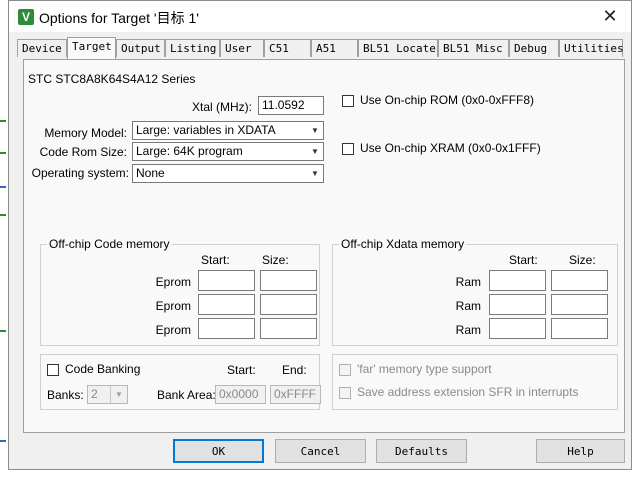 The image size is (640, 477). I want to click on device-name: STC STC8A8K64S4A12 Series, so click(112, 79).